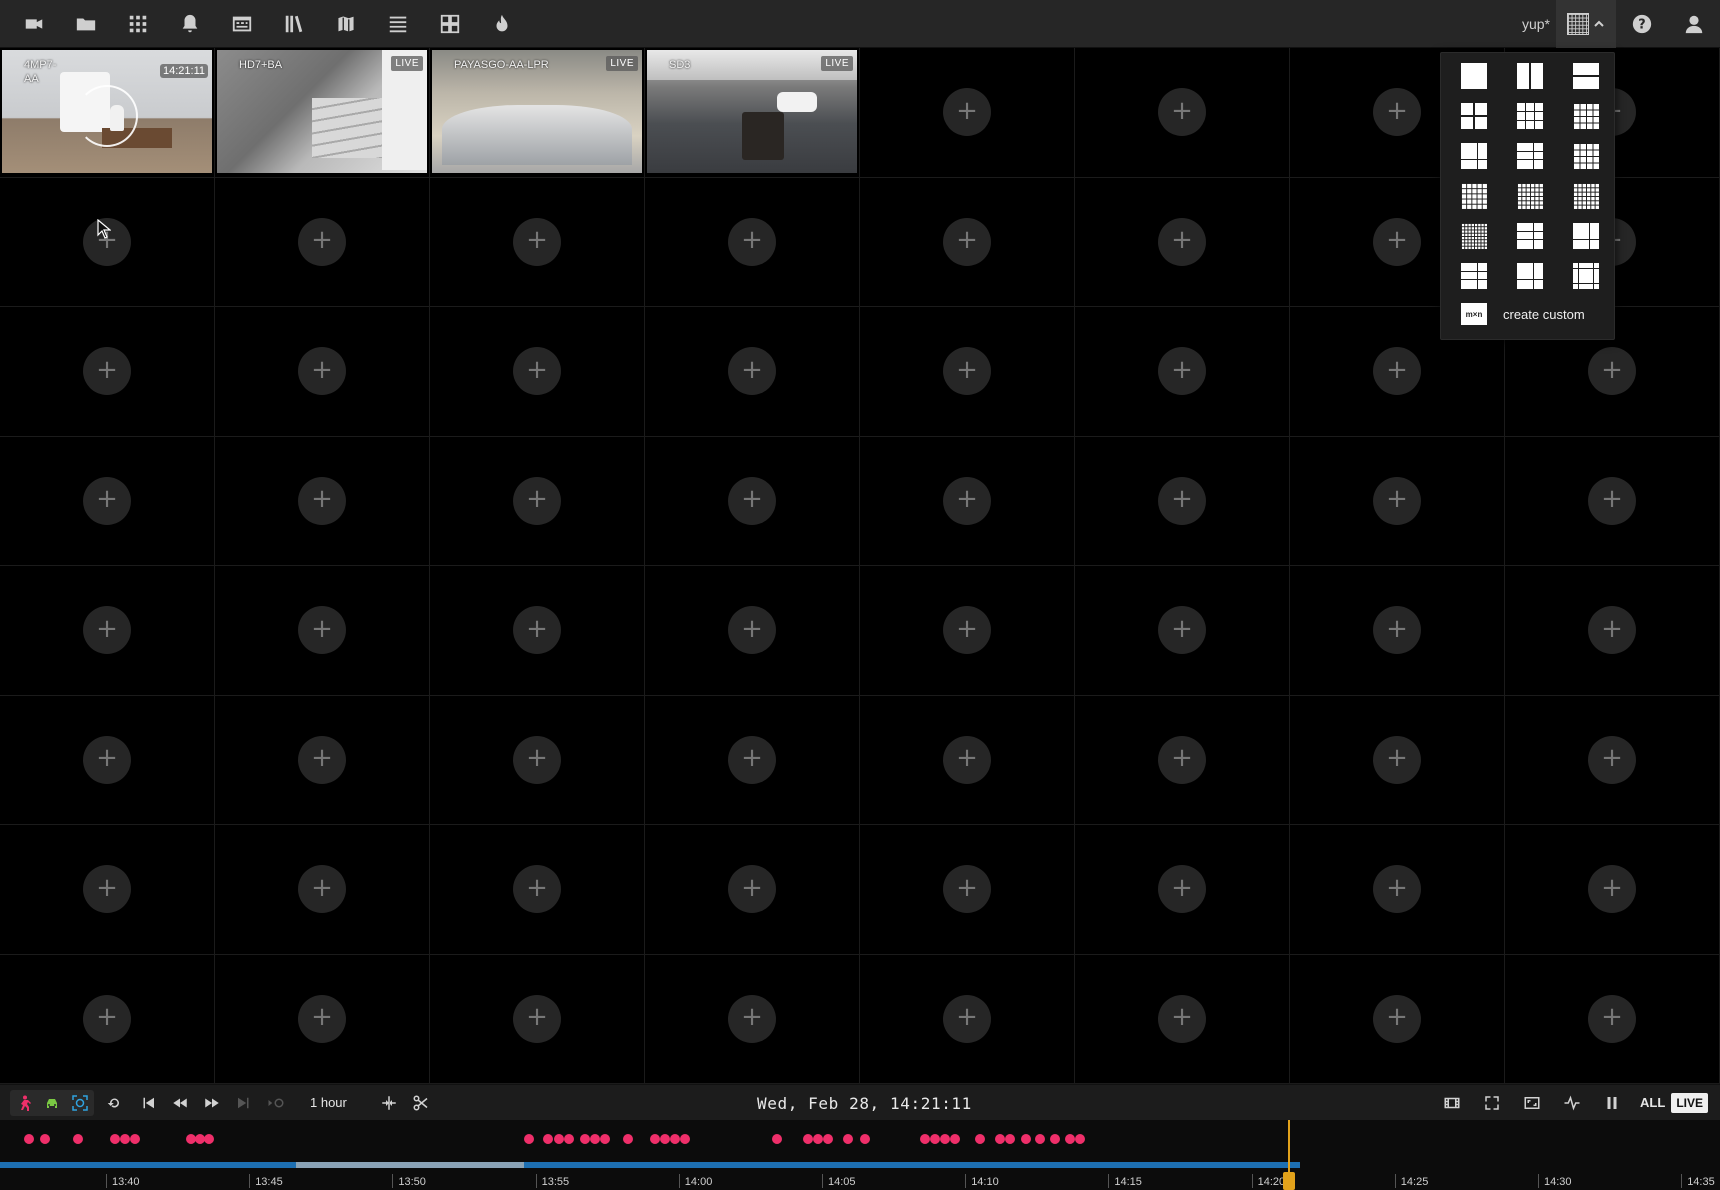 This screenshot has width=1720, height=1190. What do you see at coordinates (421, 1103) in the screenshot?
I see `scissors-icon` at bounding box center [421, 1103].